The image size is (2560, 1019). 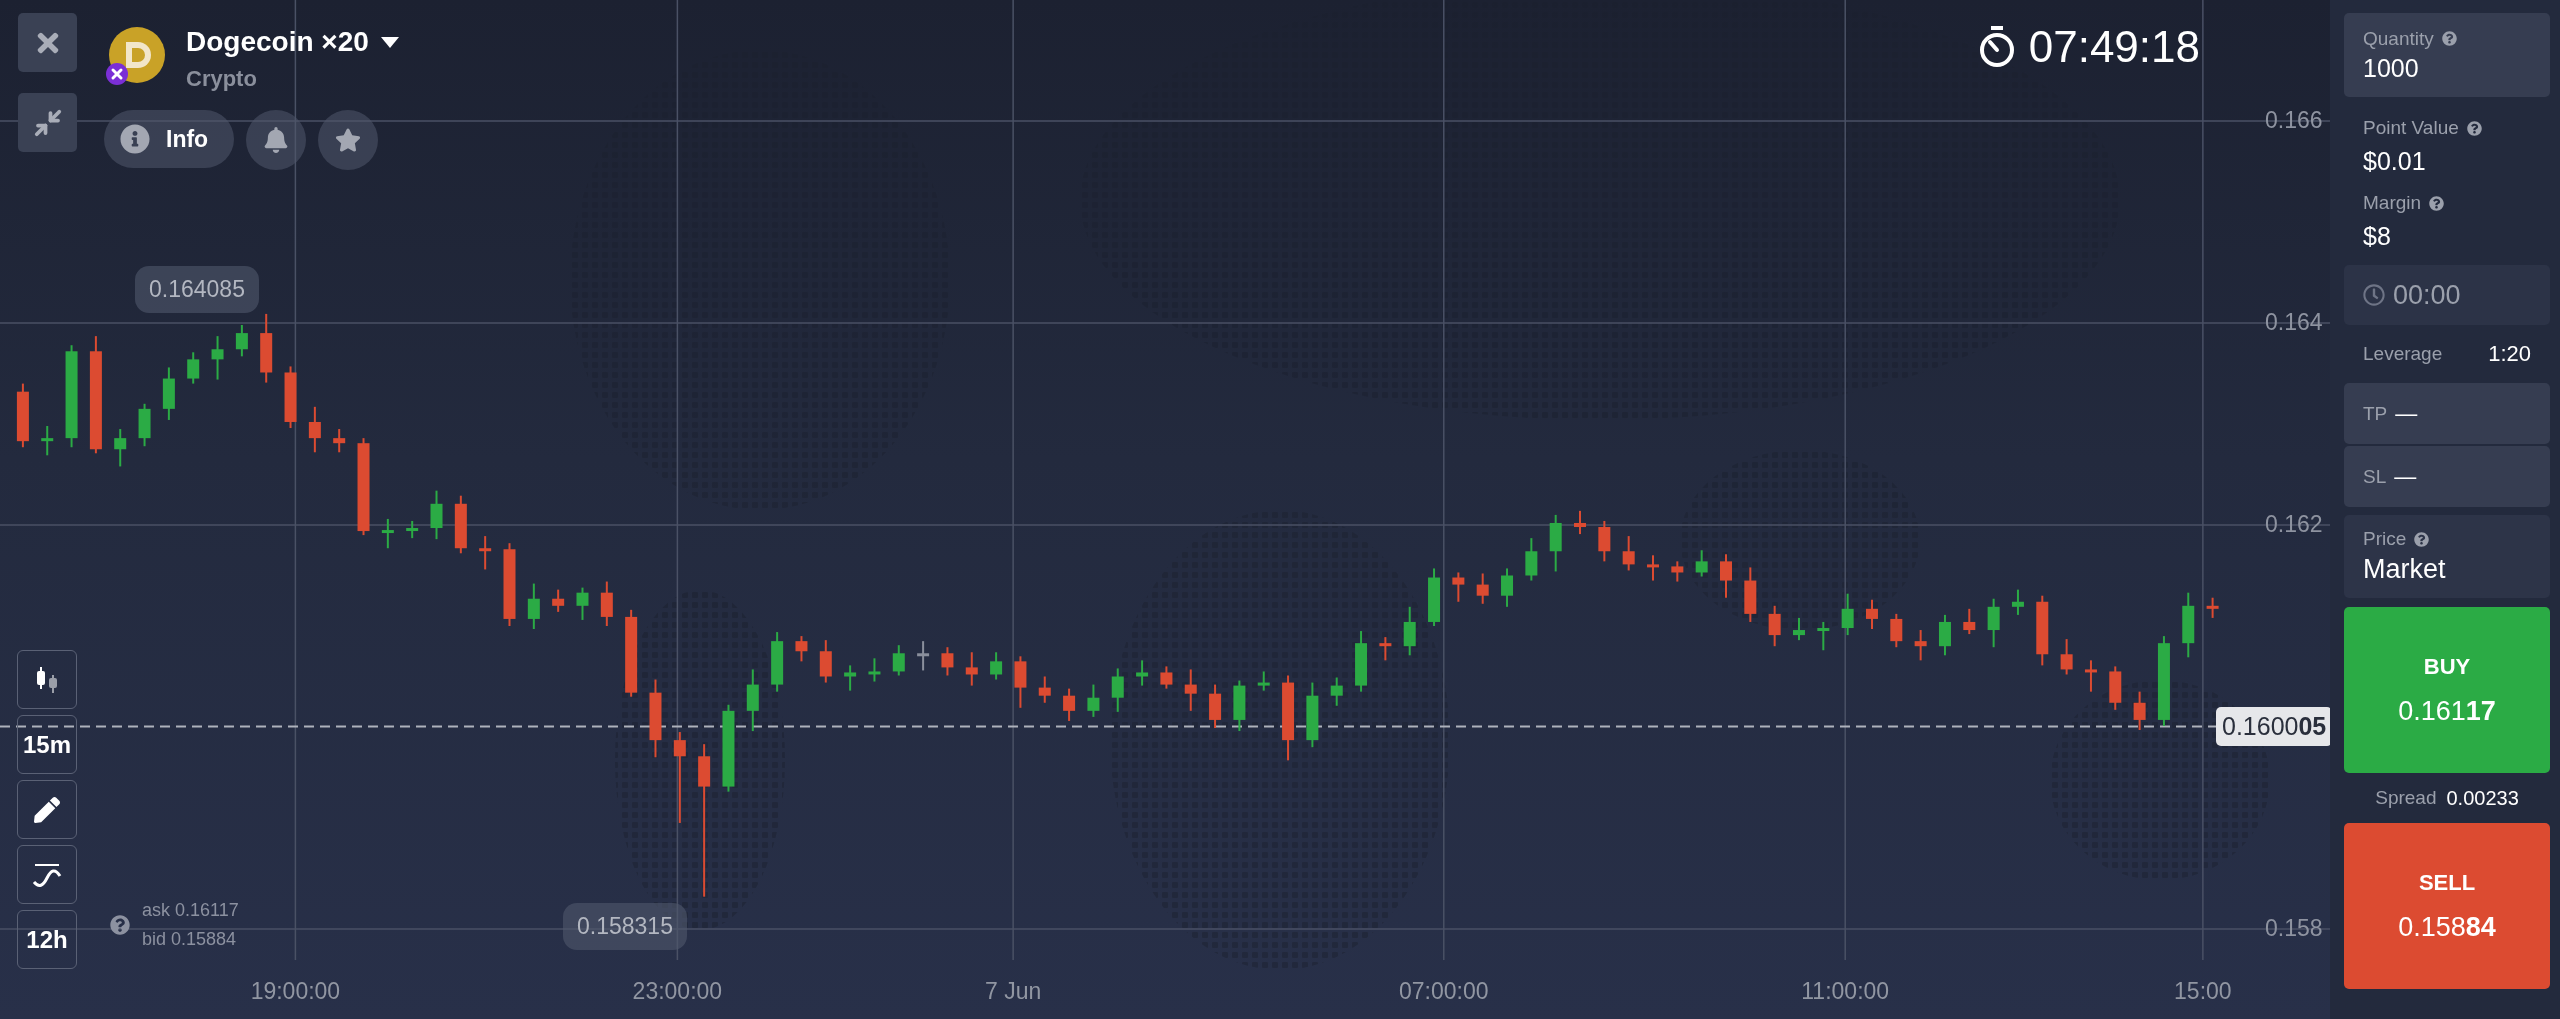 I want to click on price-axis-label: 0.166, so click(x=2294, y=120).